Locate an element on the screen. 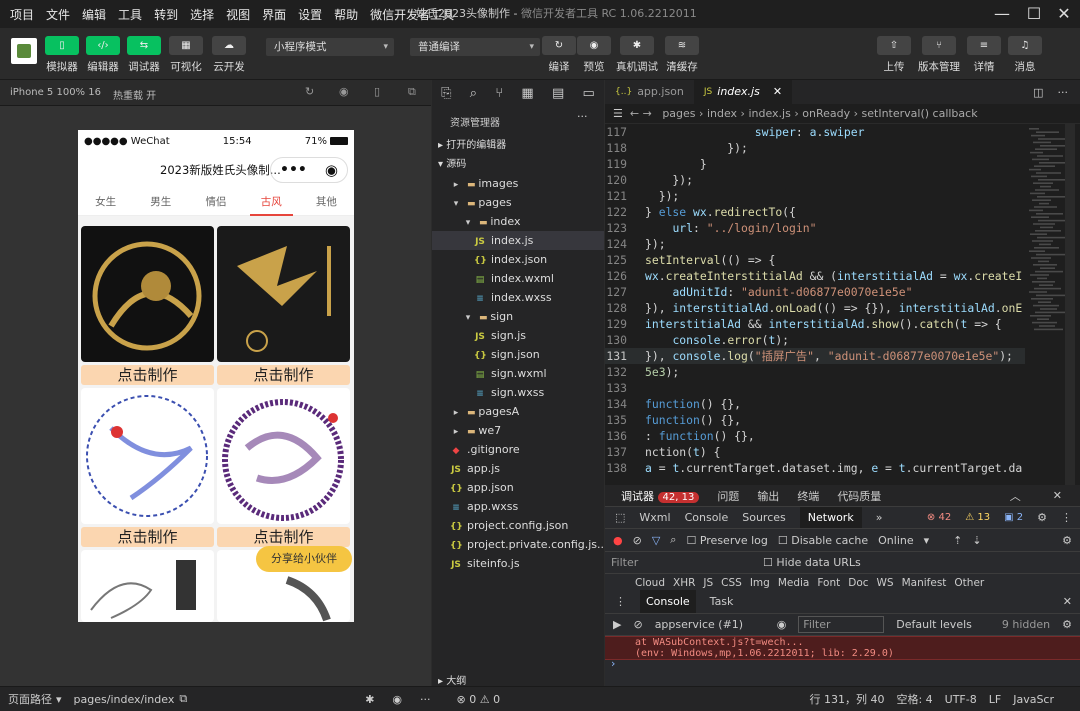 The image size is (1080, 711). more-icon: ••• is located at coordinates (293, 170).